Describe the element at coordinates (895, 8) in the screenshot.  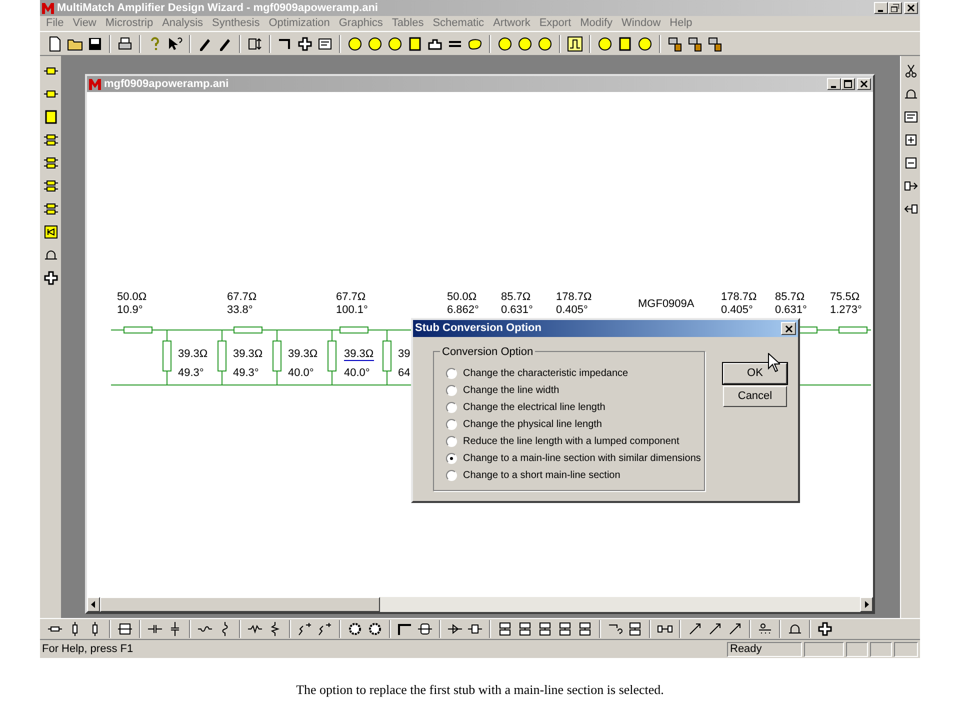
I see `restore-button` at that location.